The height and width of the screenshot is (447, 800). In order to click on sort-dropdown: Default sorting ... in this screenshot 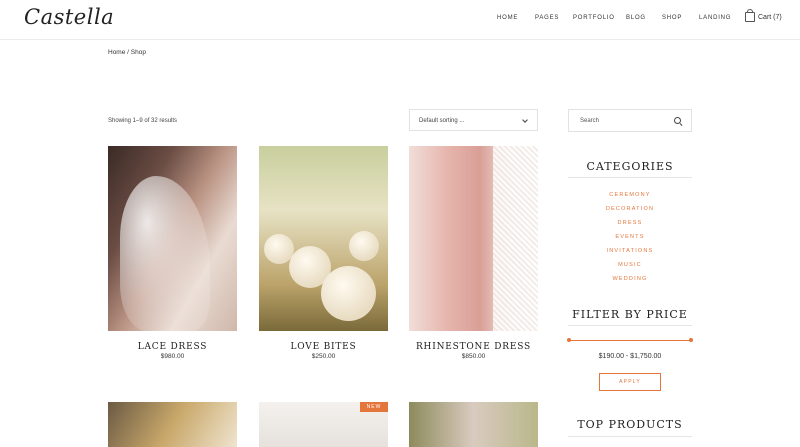, I will do `click(473, 120)`.